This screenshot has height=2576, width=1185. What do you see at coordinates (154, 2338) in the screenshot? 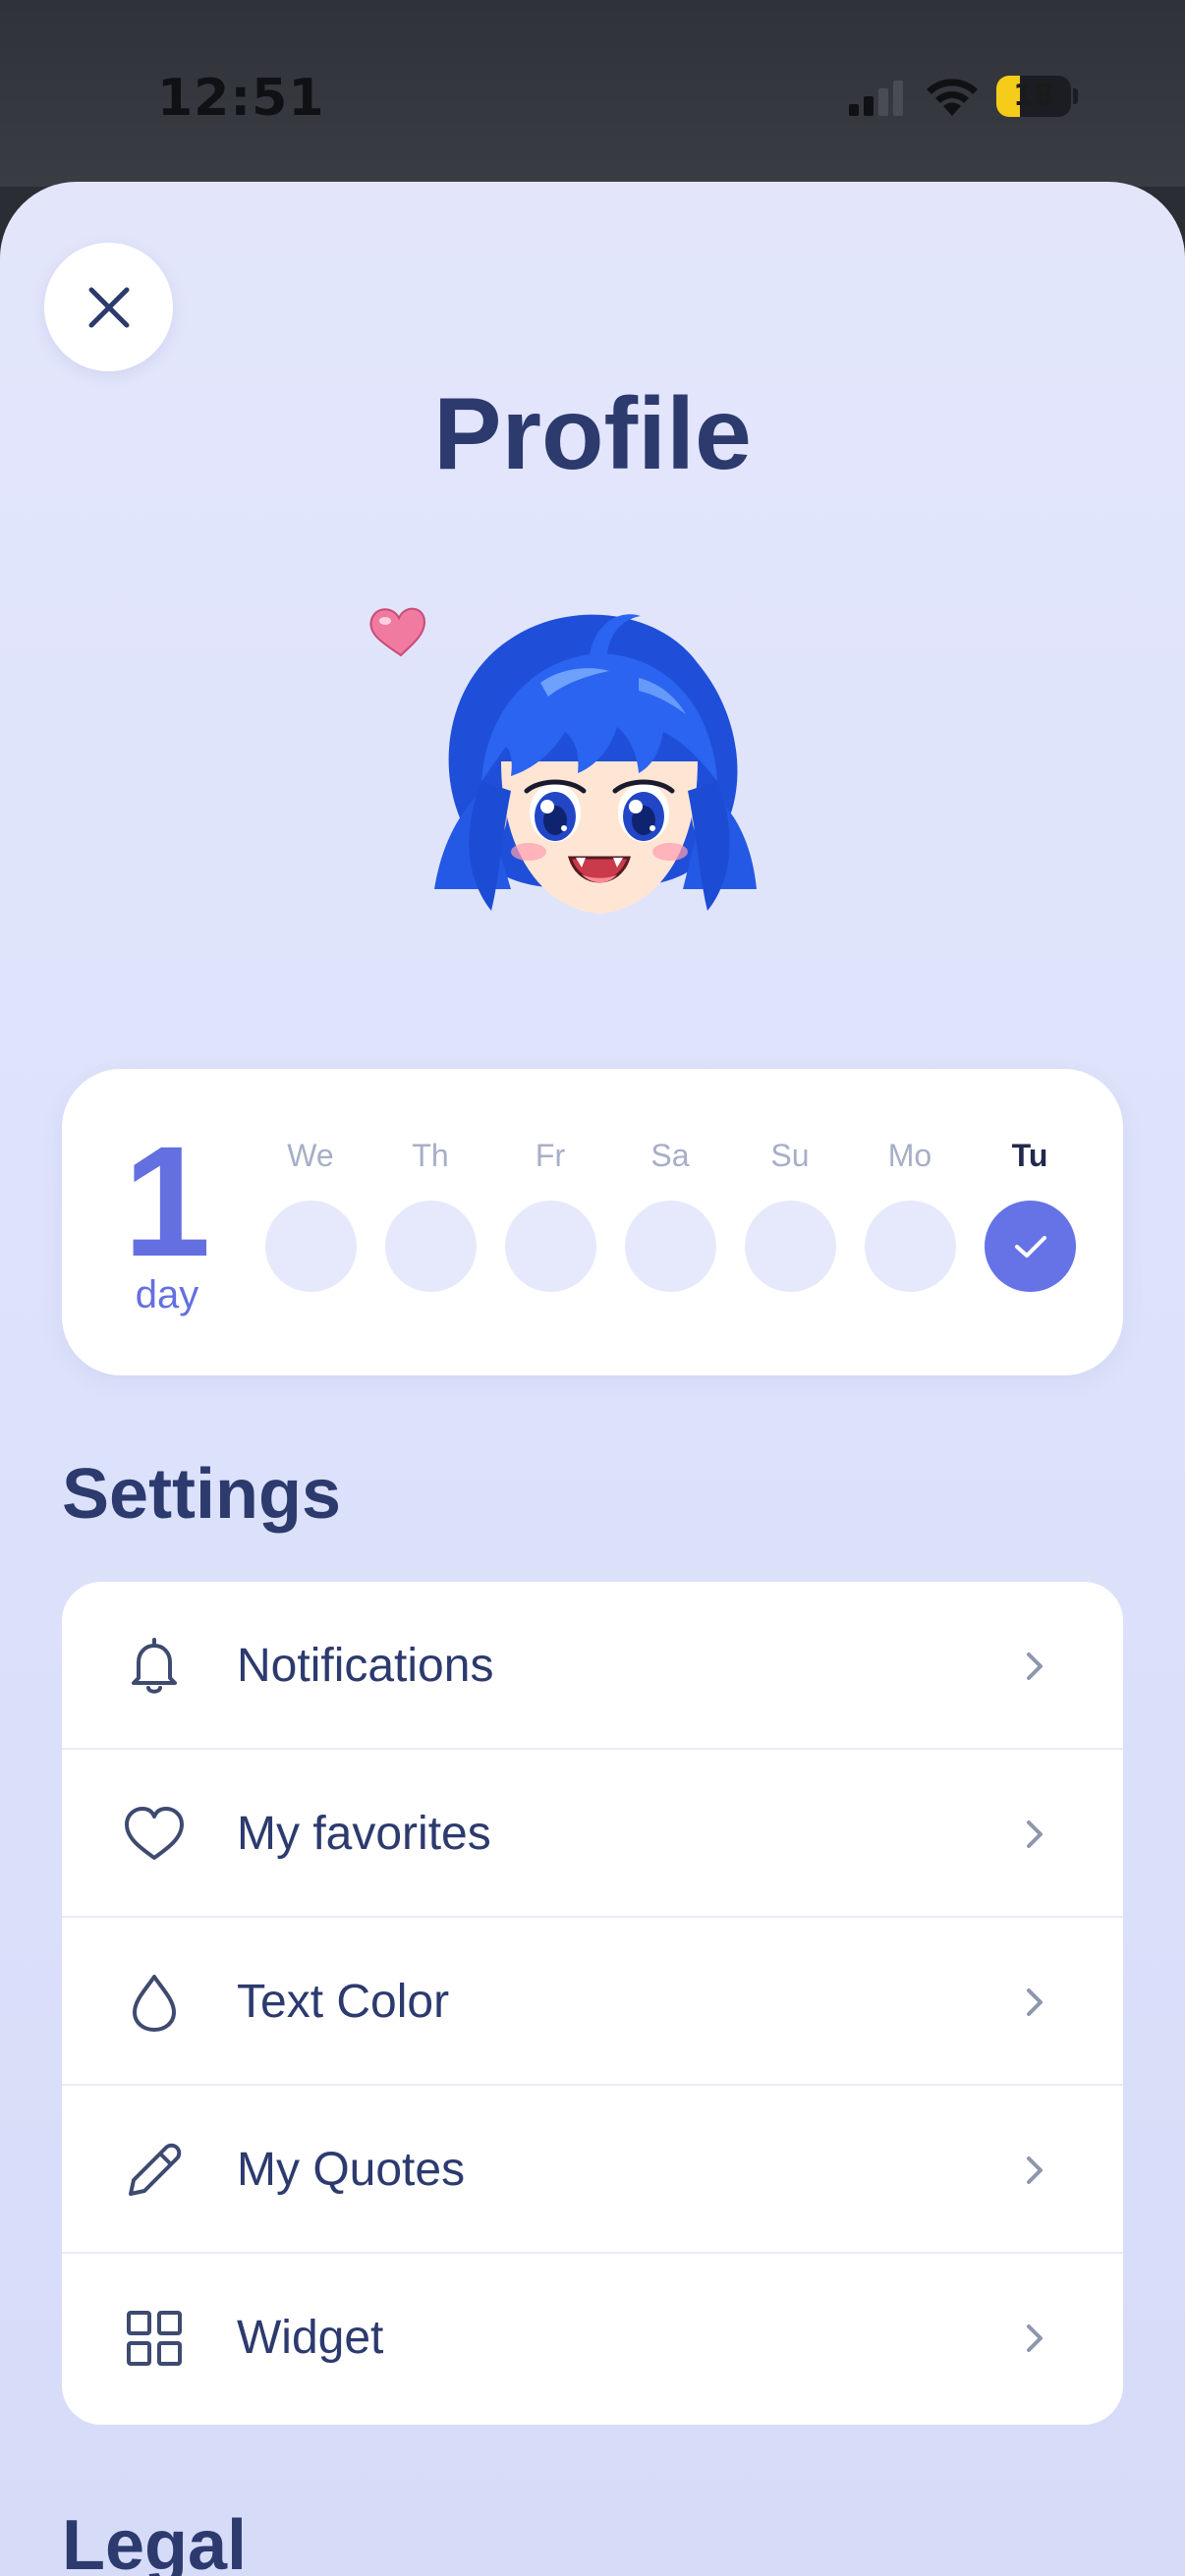
I see `grid-icon` at bounding box center [154, 2338].